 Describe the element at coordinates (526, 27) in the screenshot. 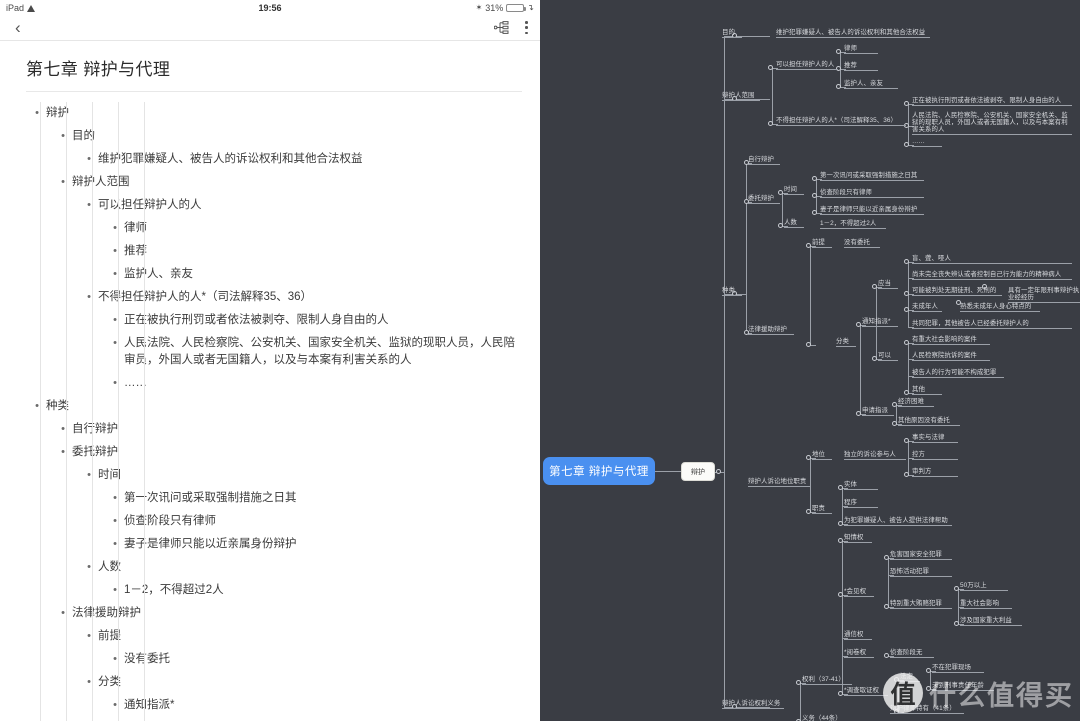

I see `more-vertical-icon` at that location.